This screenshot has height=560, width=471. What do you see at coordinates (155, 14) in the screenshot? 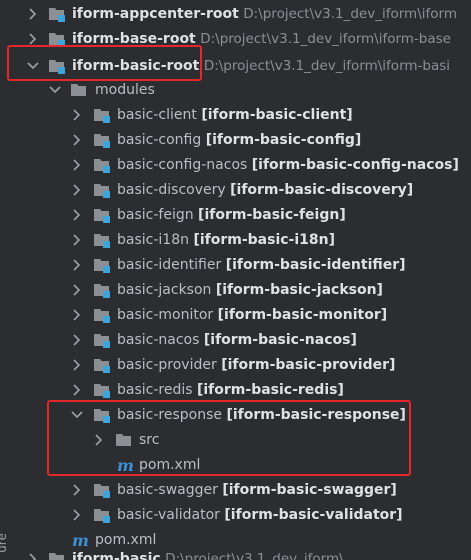
I see `item-name: iform-appcenter-root` at bounding box center [155, 14].